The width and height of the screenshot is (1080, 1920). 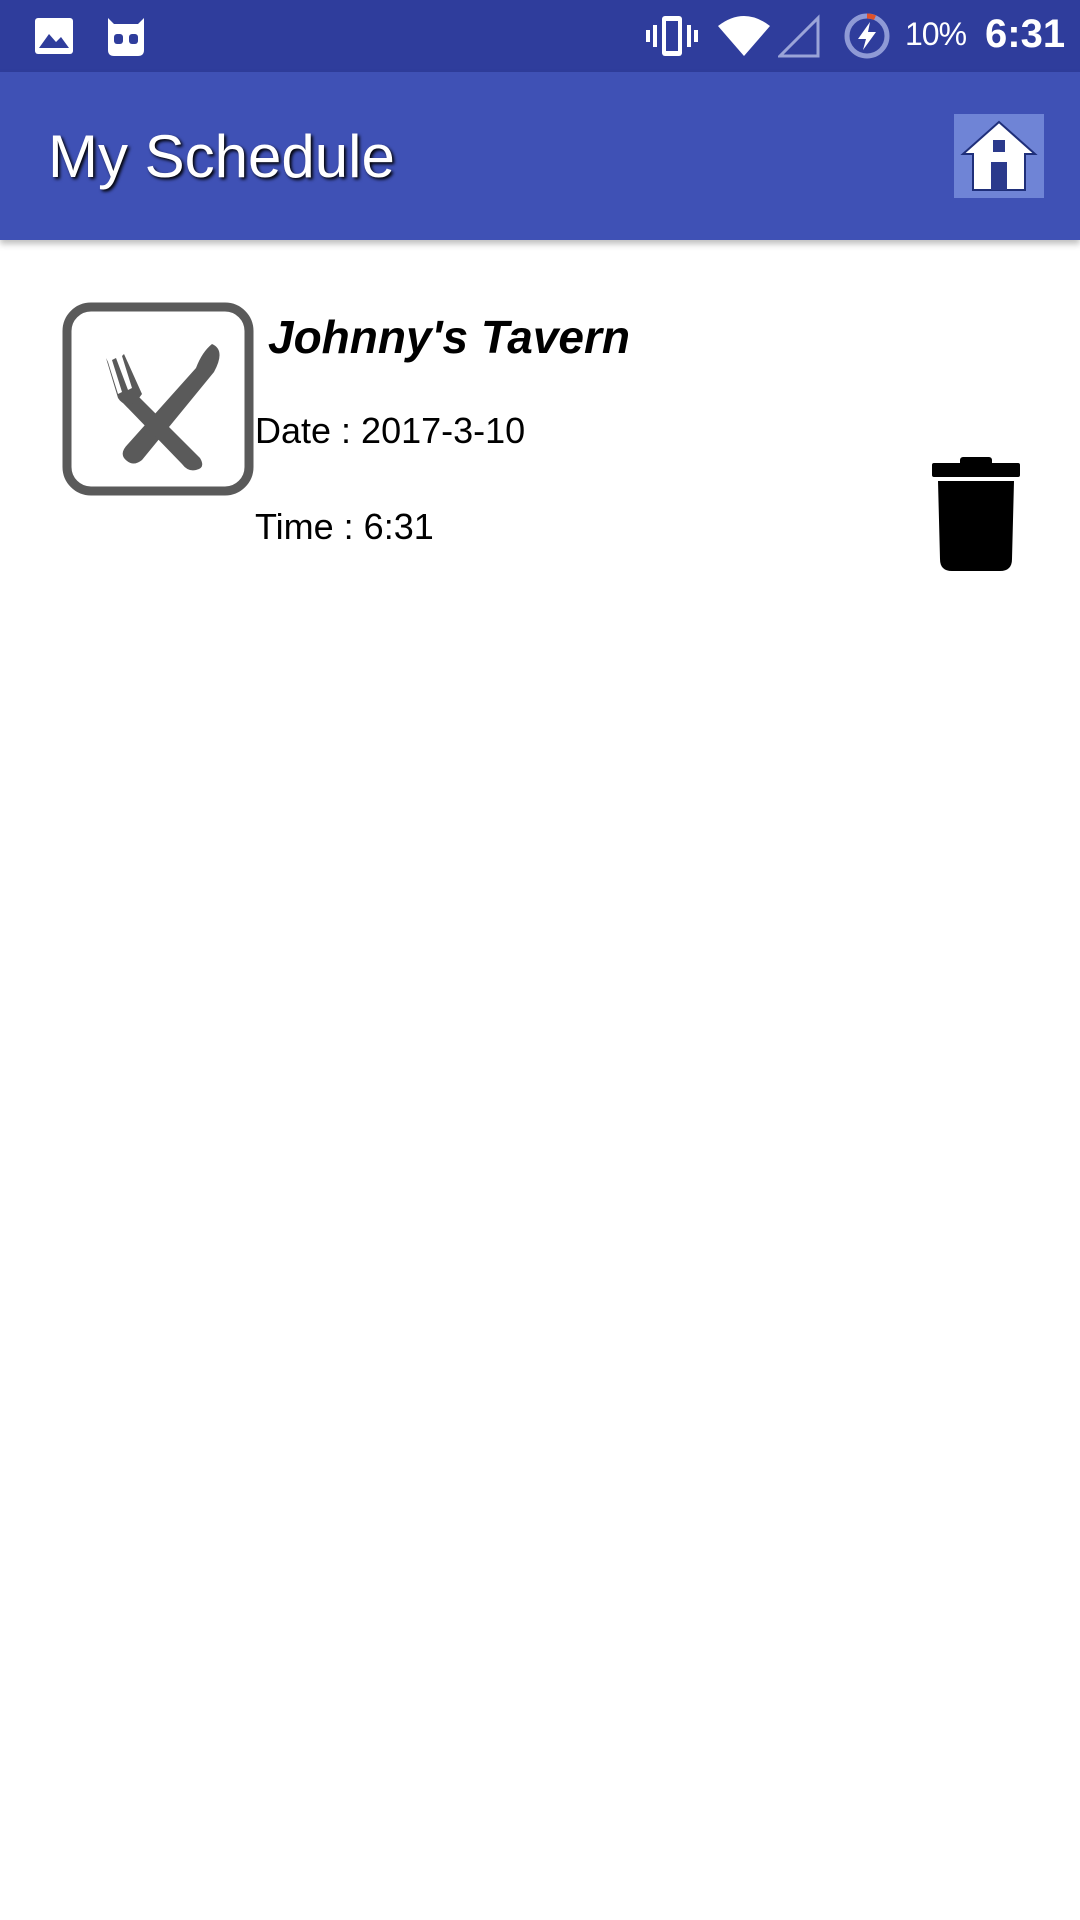 I want to click on vibrate-icon, so click(x=672, y=36).